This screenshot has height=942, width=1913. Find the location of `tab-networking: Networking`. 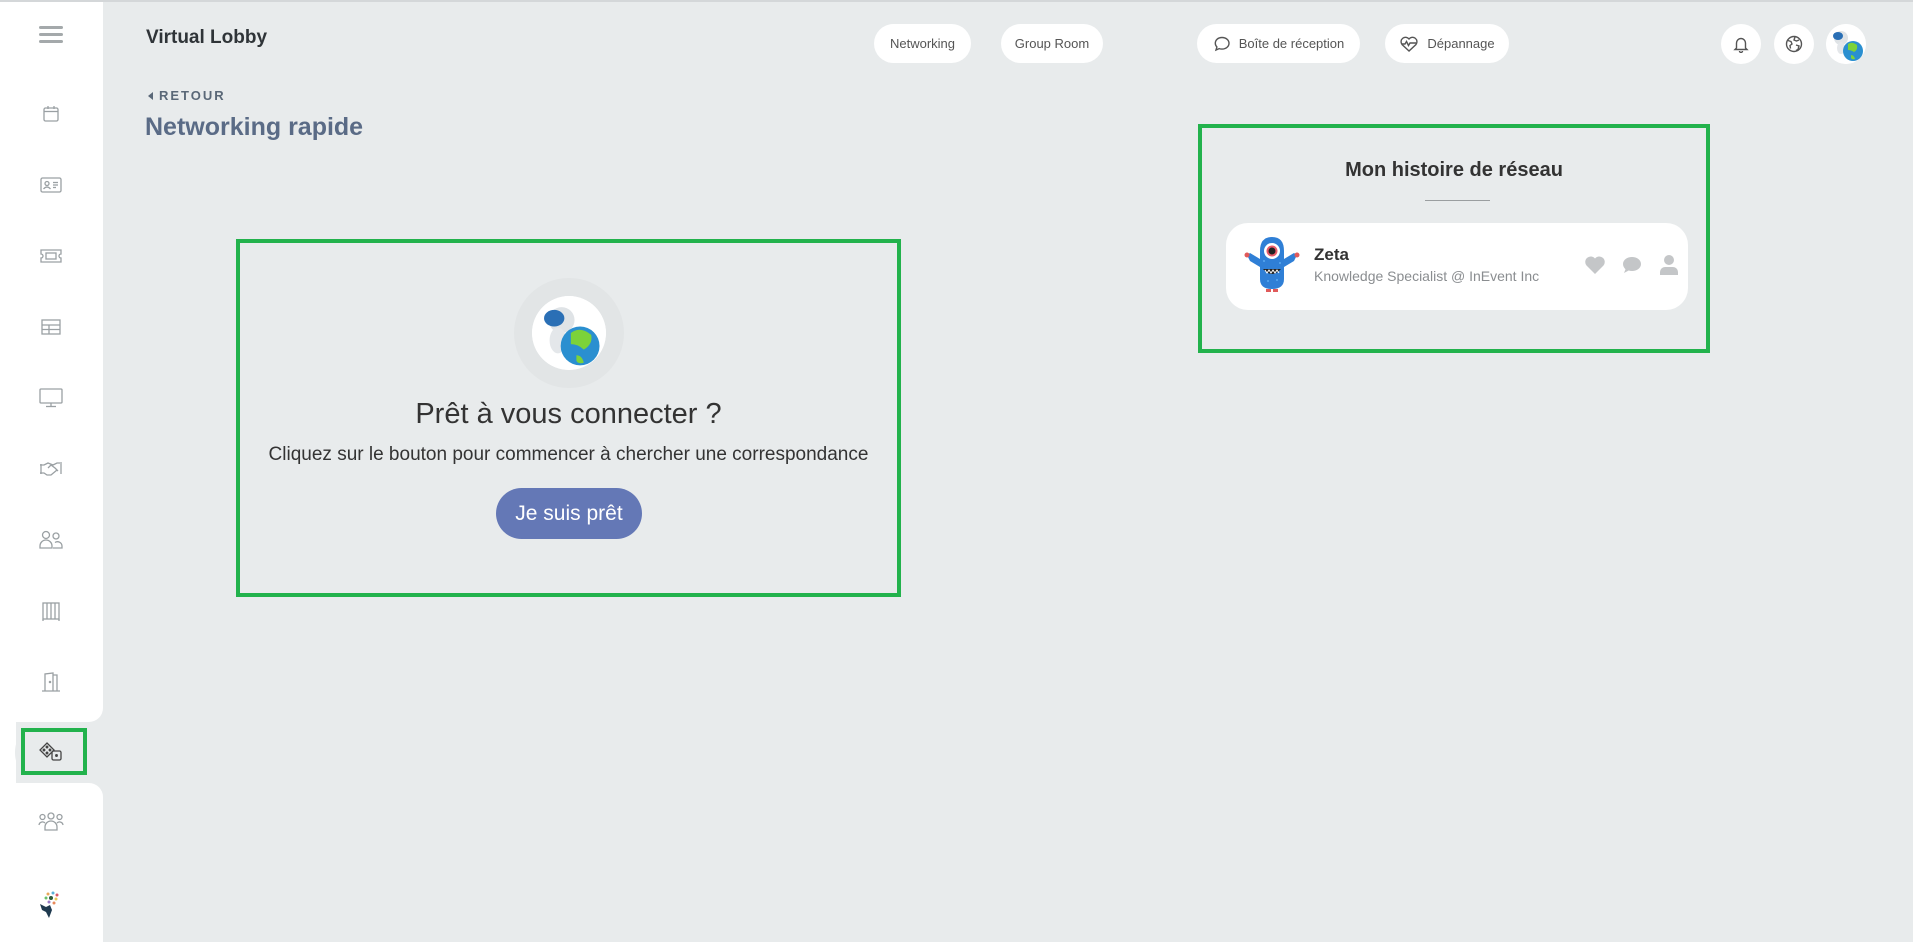

tab-networking: Networking is located at coordinates (922, 43).